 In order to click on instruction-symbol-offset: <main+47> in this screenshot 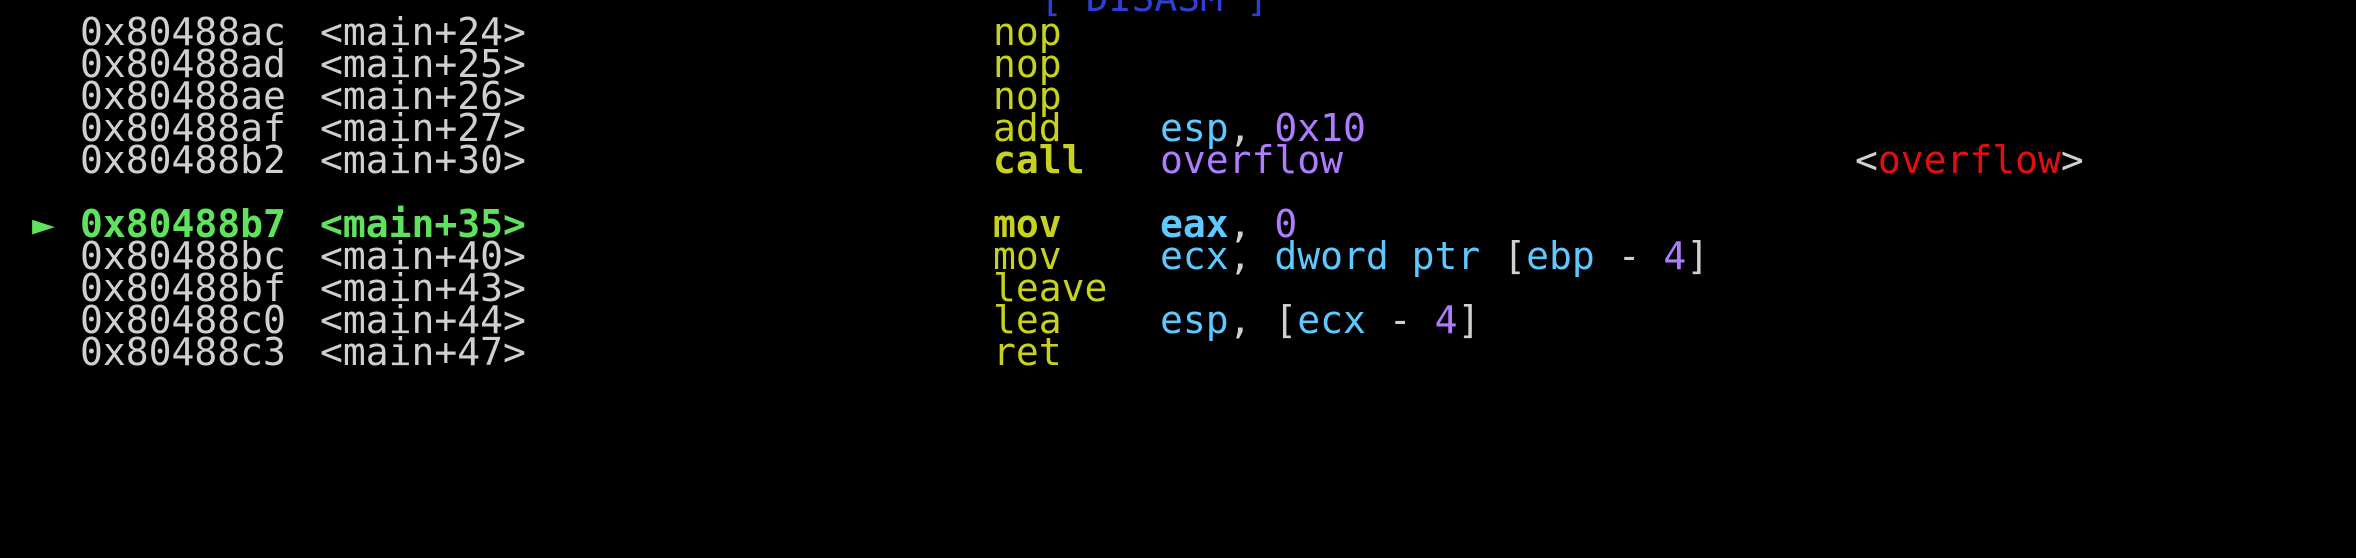, I will do `click(423, 352)`.